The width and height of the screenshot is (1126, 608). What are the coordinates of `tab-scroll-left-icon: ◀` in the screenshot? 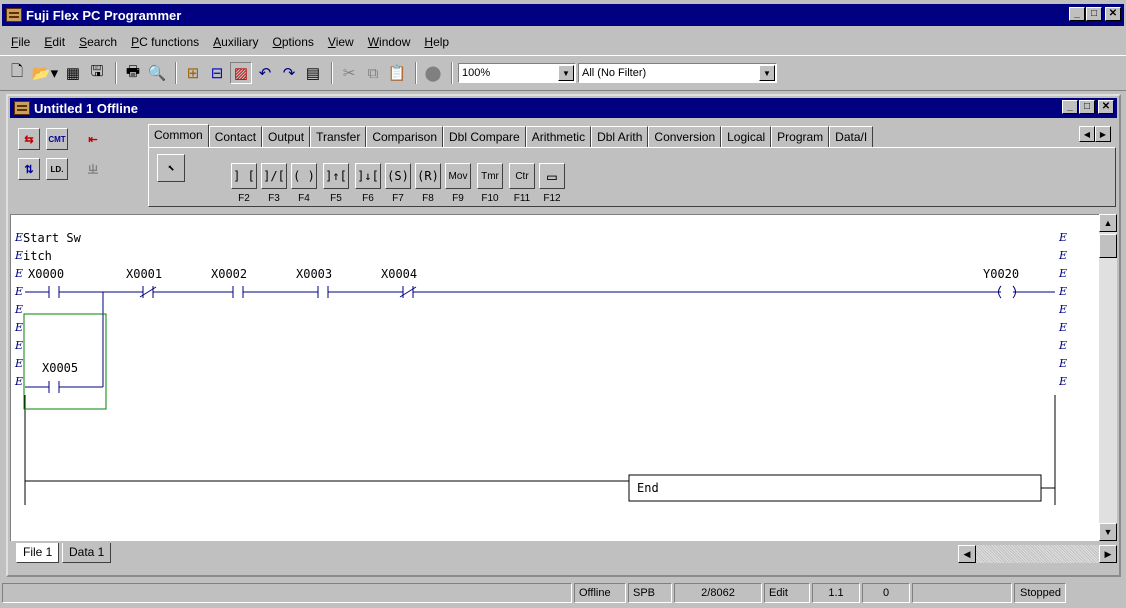 It's located at (1087, 134).